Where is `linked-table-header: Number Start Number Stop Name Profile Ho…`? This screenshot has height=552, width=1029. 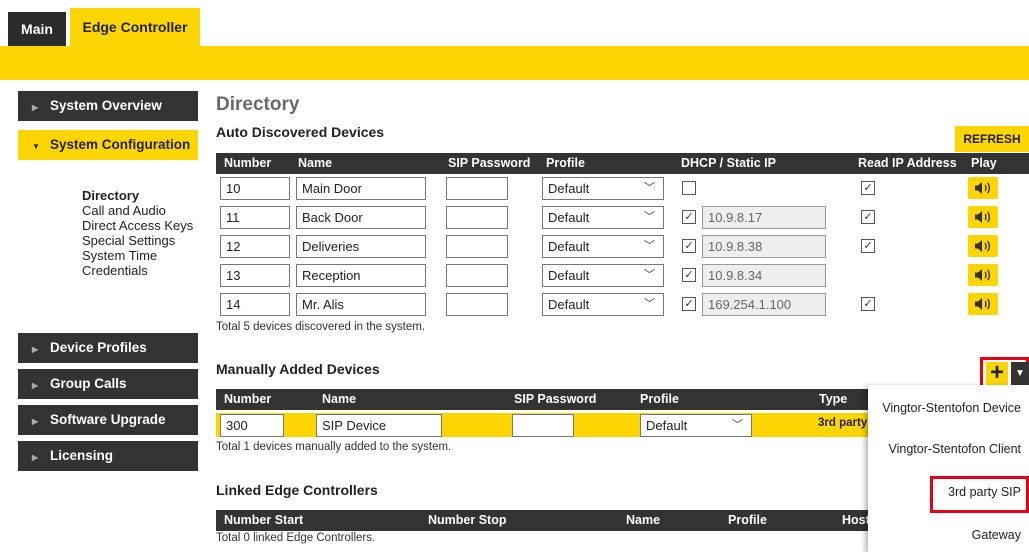 linked-table-header: Number Start Number Stop Name Profile Ho… is located at coordinates (556, 520).